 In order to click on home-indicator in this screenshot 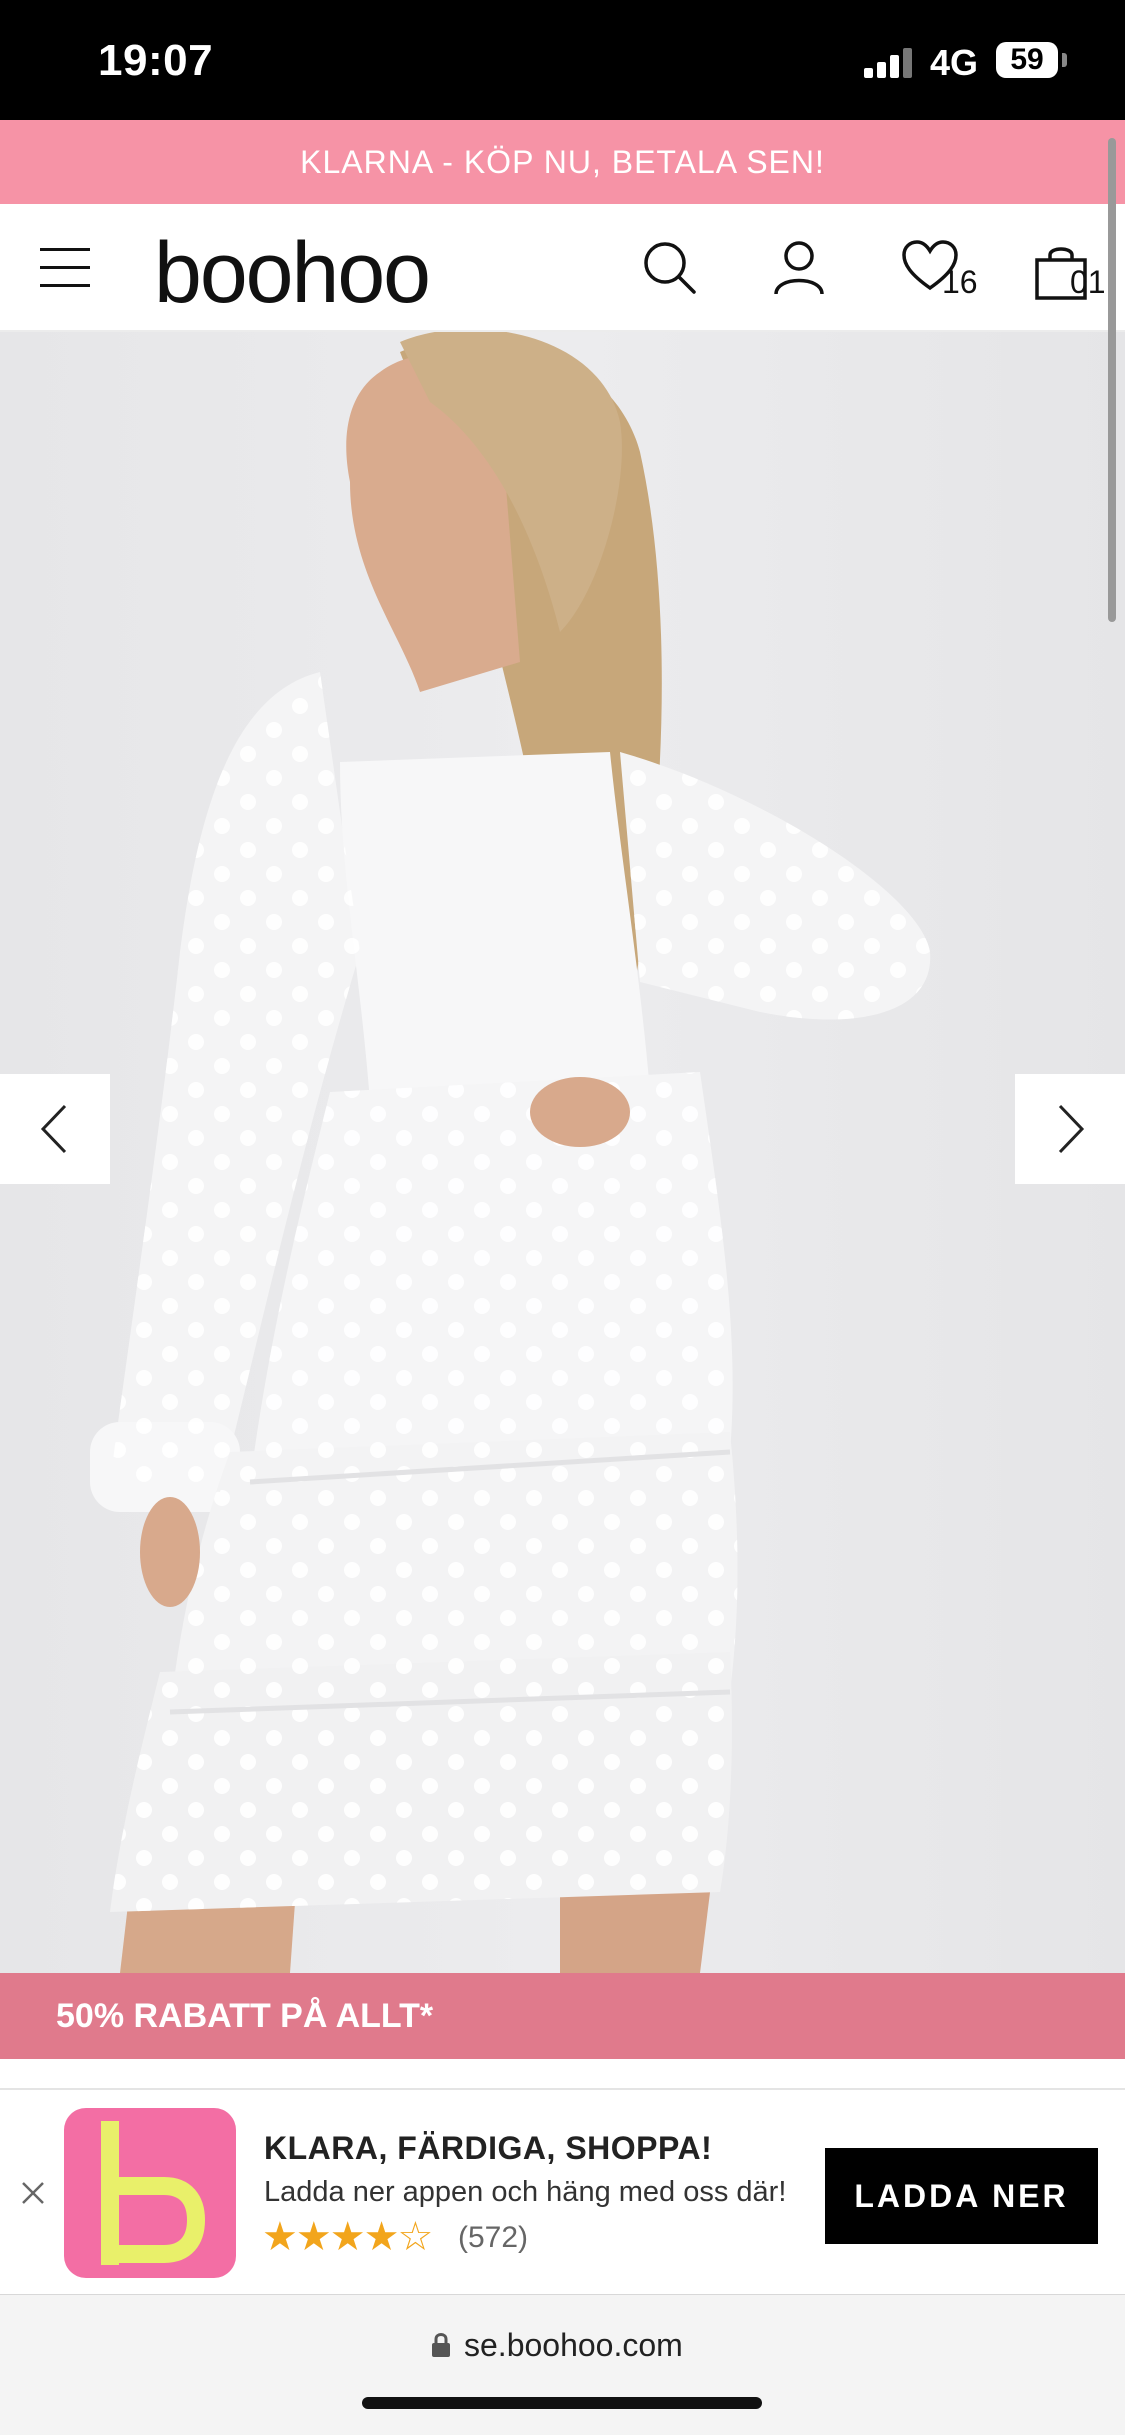, I will do `click(562, 2403)`.